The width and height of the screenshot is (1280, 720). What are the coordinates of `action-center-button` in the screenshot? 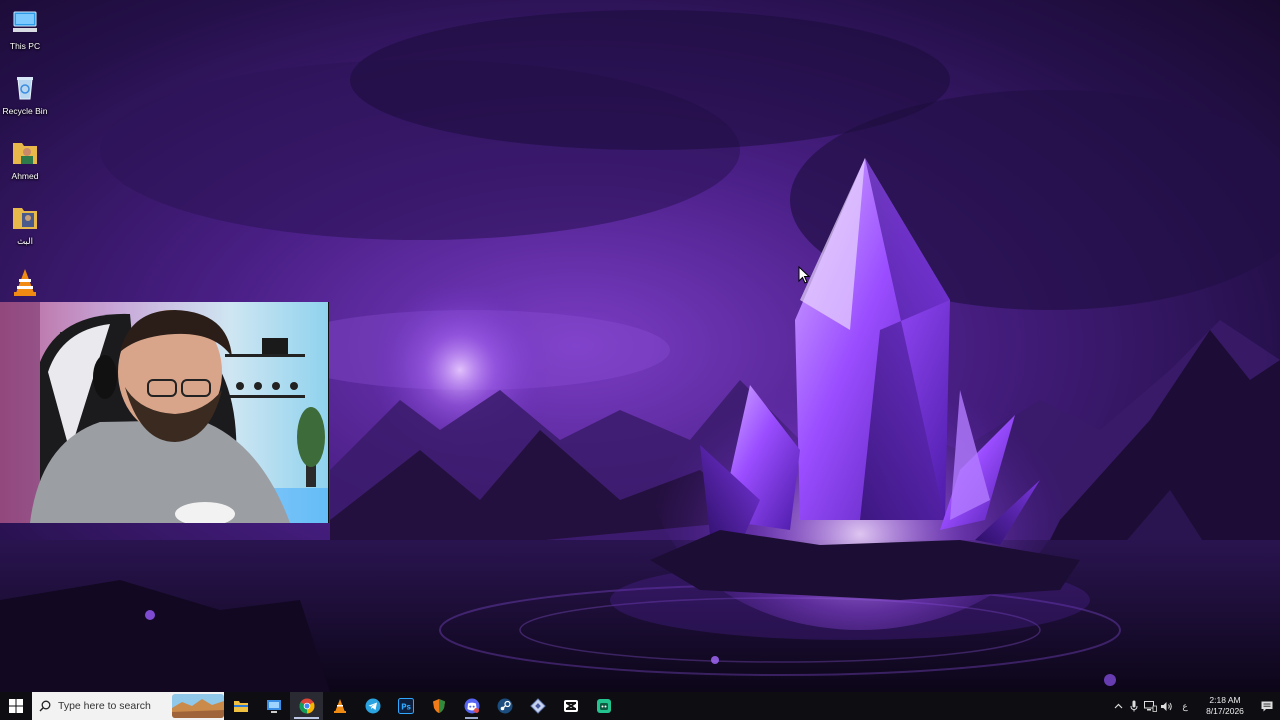 It's located at (1267, 706).